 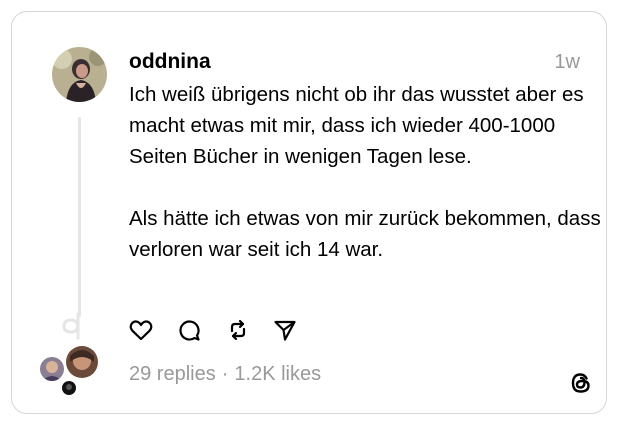 What do you see at coordinates (79, 217) in the screenshot?
I see `thread-line` at bounding box center [79, 217].